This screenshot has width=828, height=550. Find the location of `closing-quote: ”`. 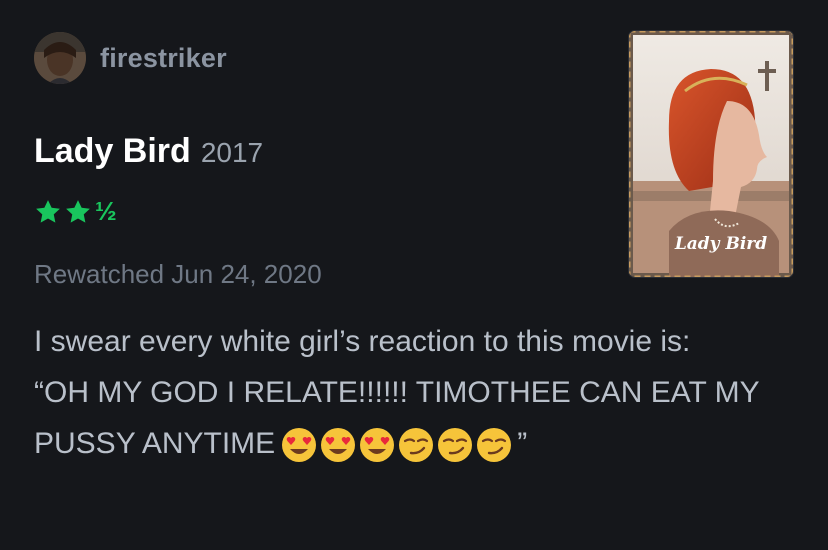

closing-quote: ” is located at coordinates (522, 443).